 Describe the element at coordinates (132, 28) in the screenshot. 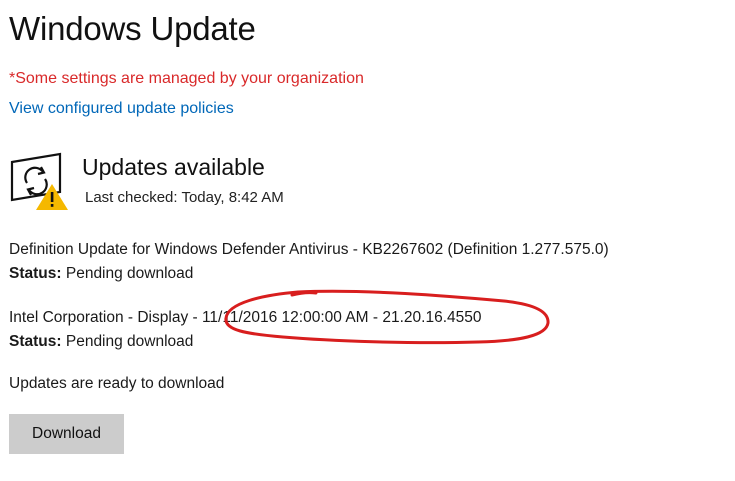

I see `page-title: Windows Update` at that location.